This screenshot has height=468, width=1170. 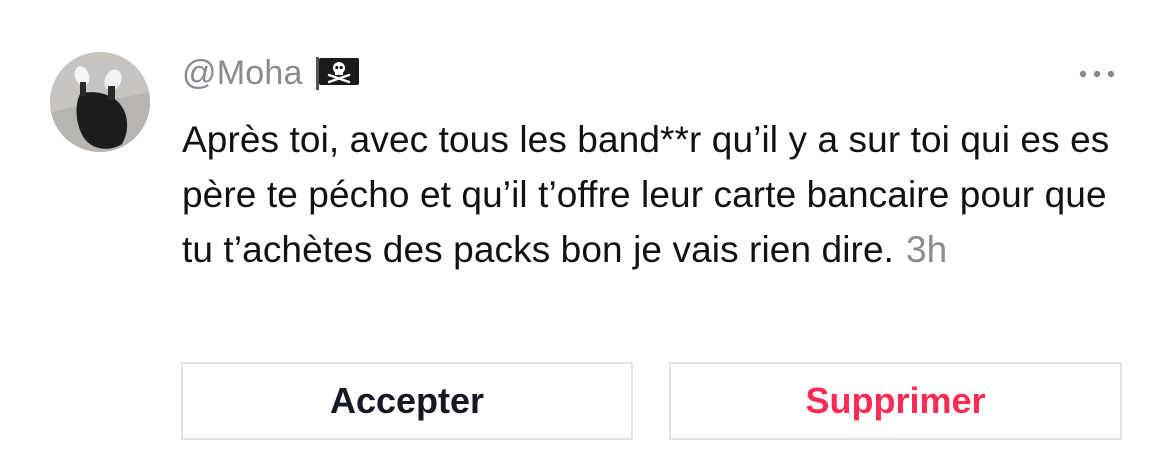 I want to click on more-options-icon, so click(x=1097, y=74).